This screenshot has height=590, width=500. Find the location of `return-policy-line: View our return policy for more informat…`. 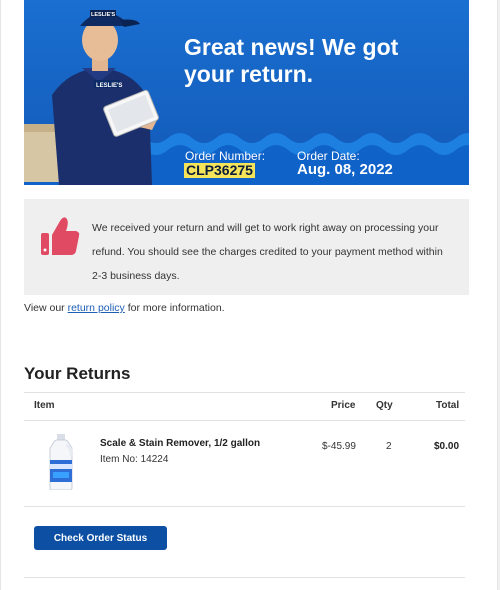

return-policy-line: View our return policy for more informat… is located at coordinates (124, 308).